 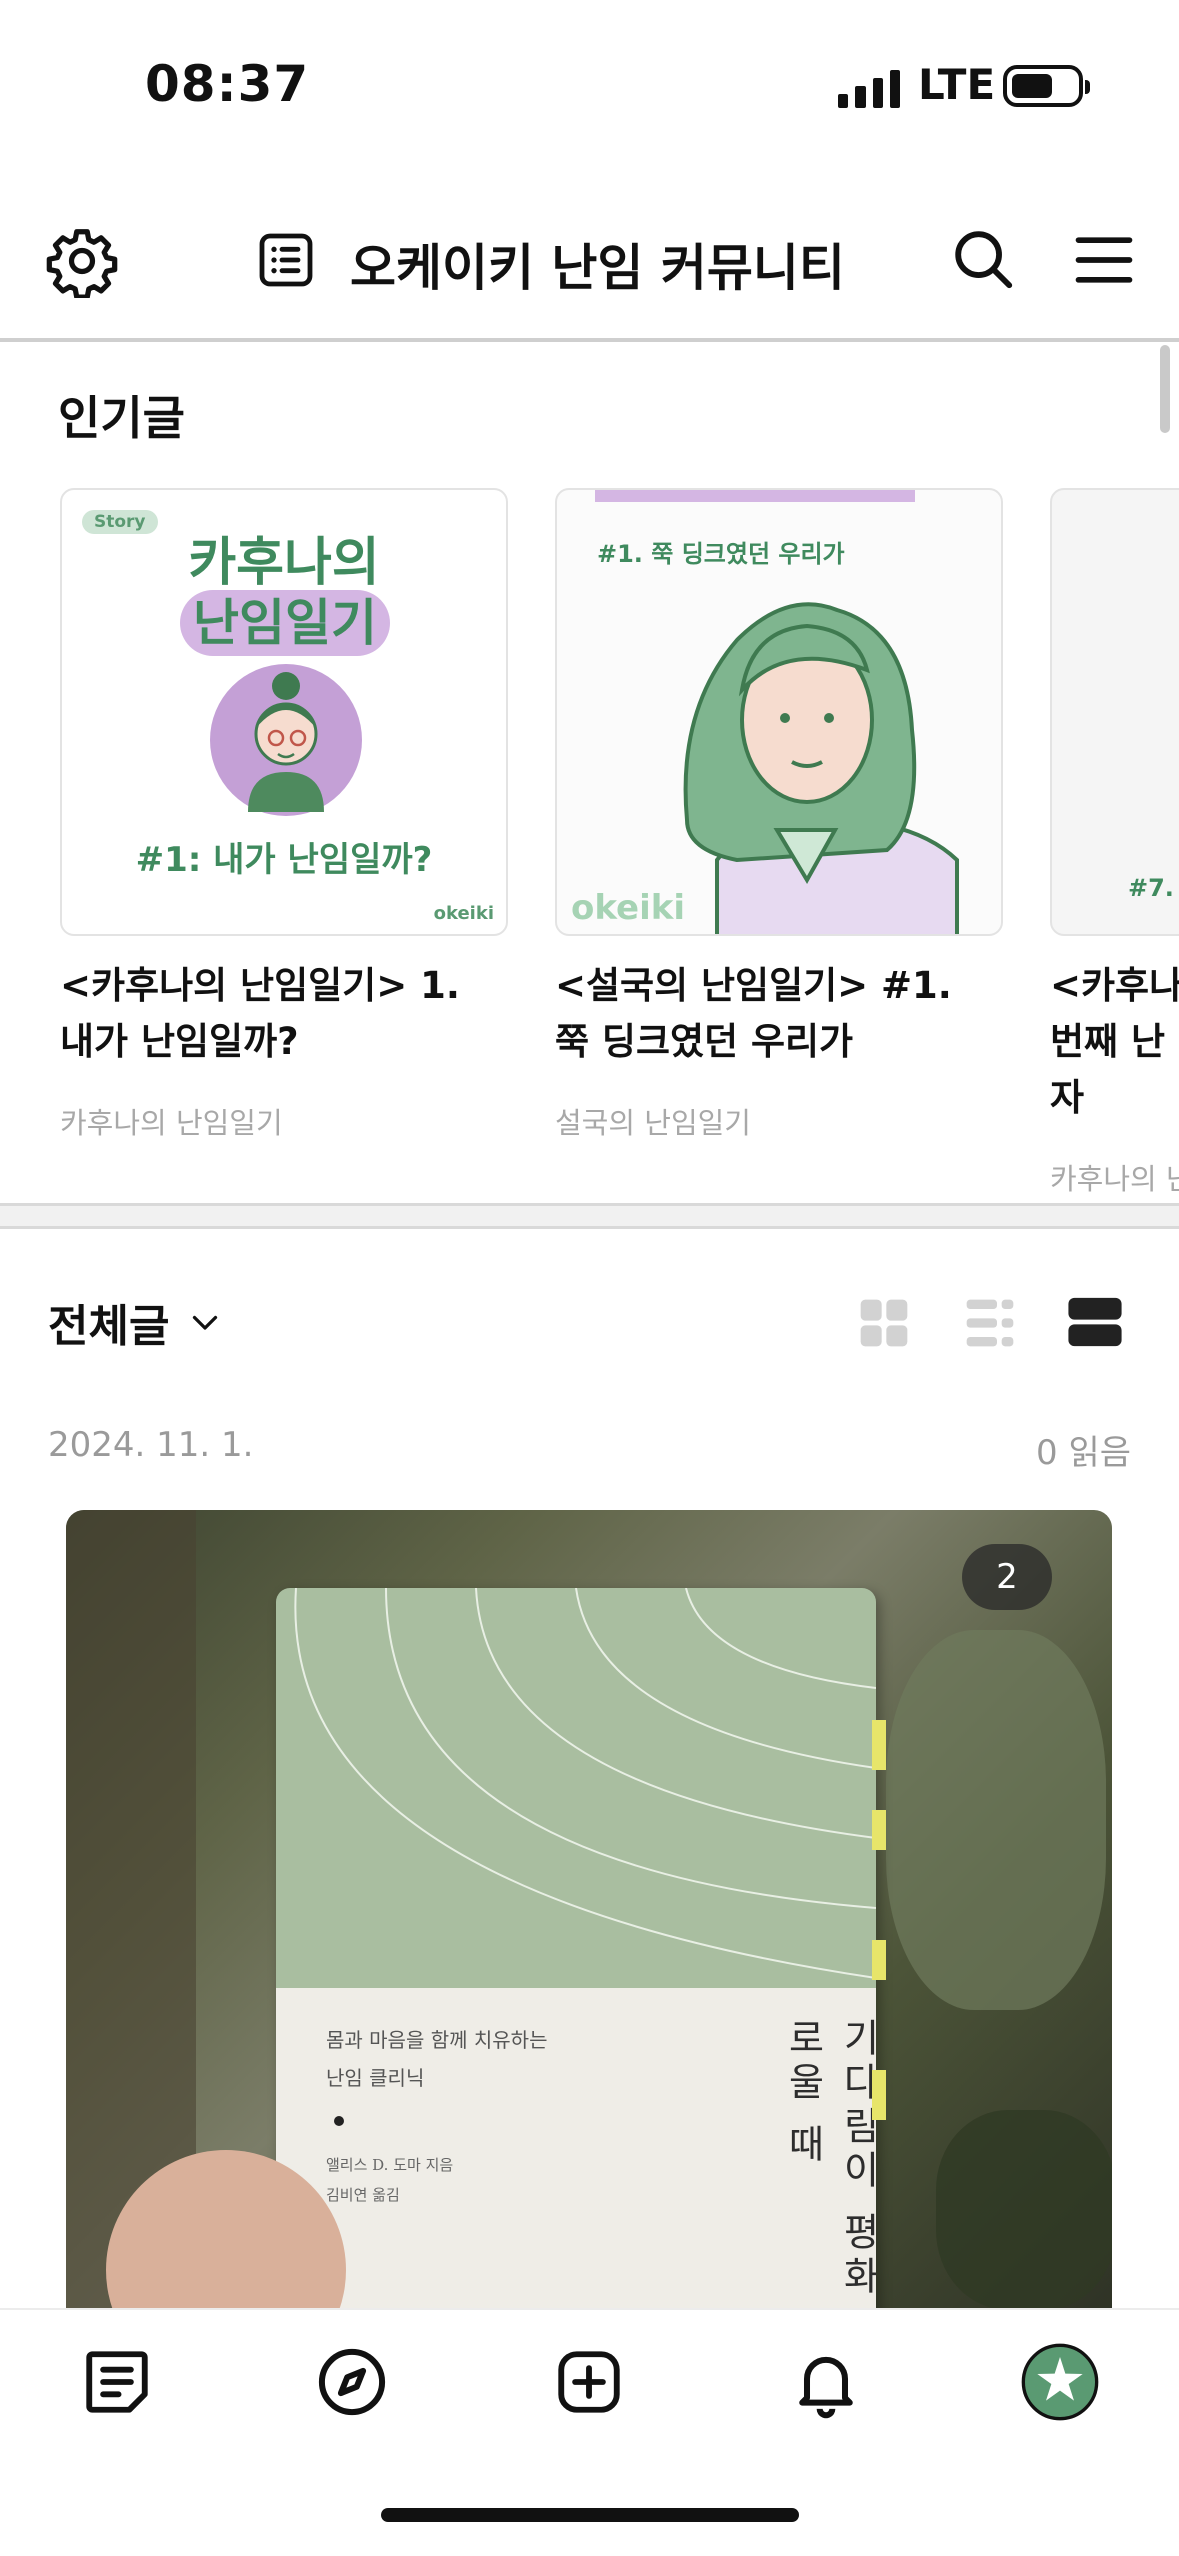 What do you see at coordinates (1114, 712) in the screenshot?
I see `post-thumbnail: #7. 서` at bounding box center [1114, 712].